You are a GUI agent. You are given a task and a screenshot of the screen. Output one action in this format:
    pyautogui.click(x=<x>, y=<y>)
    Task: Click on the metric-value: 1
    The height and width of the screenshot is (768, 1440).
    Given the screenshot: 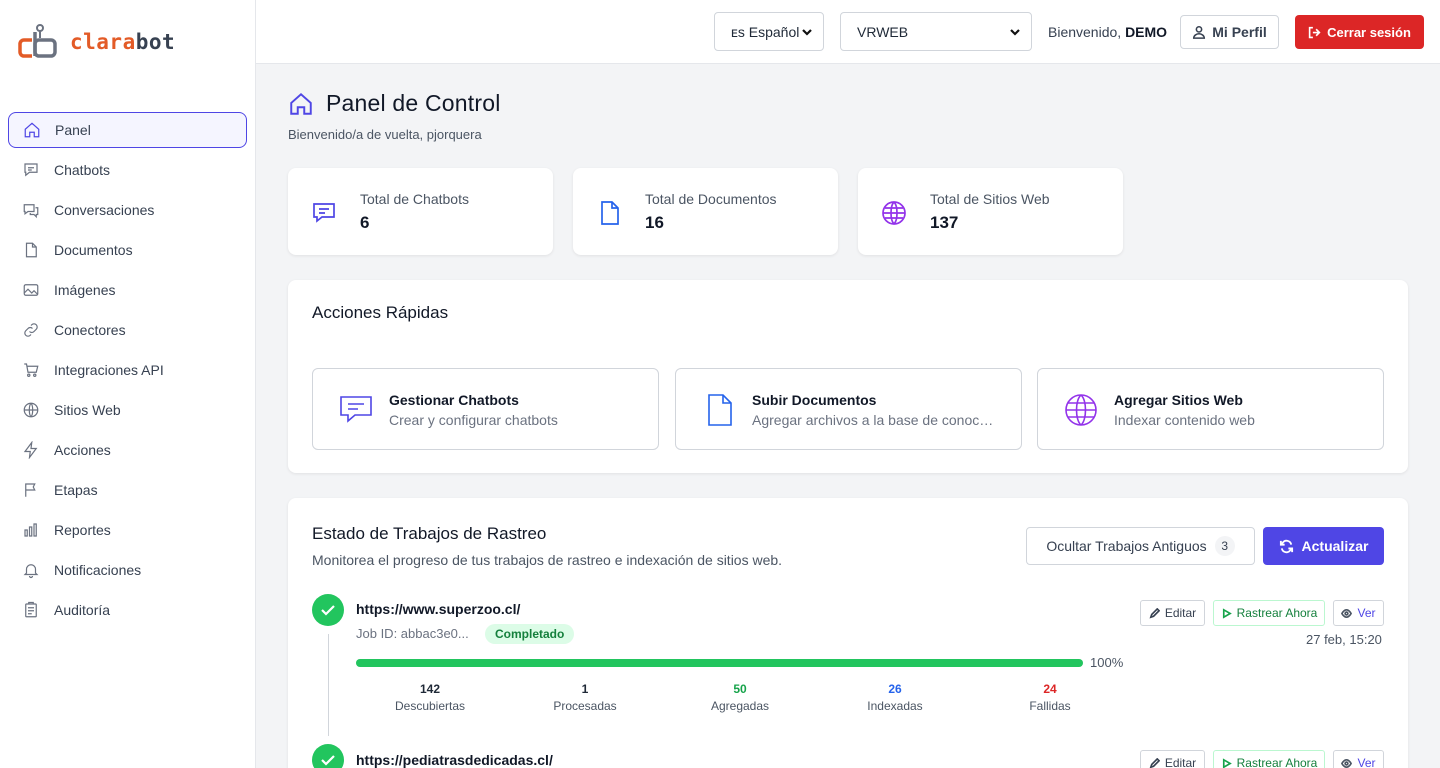 What is the action you would take?
    pyautogui.click(x=585, y=689)
    